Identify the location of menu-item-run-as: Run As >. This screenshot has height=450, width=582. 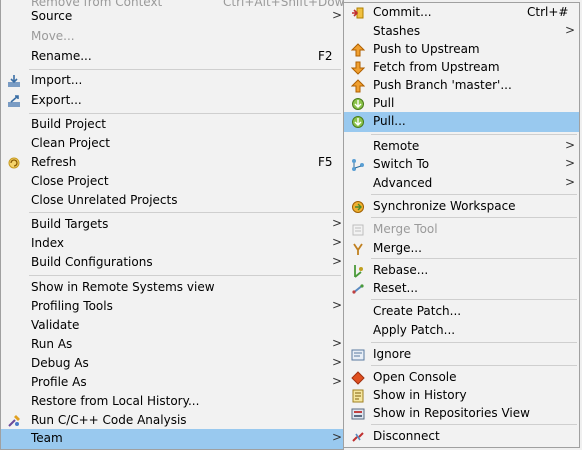
(172, 345).